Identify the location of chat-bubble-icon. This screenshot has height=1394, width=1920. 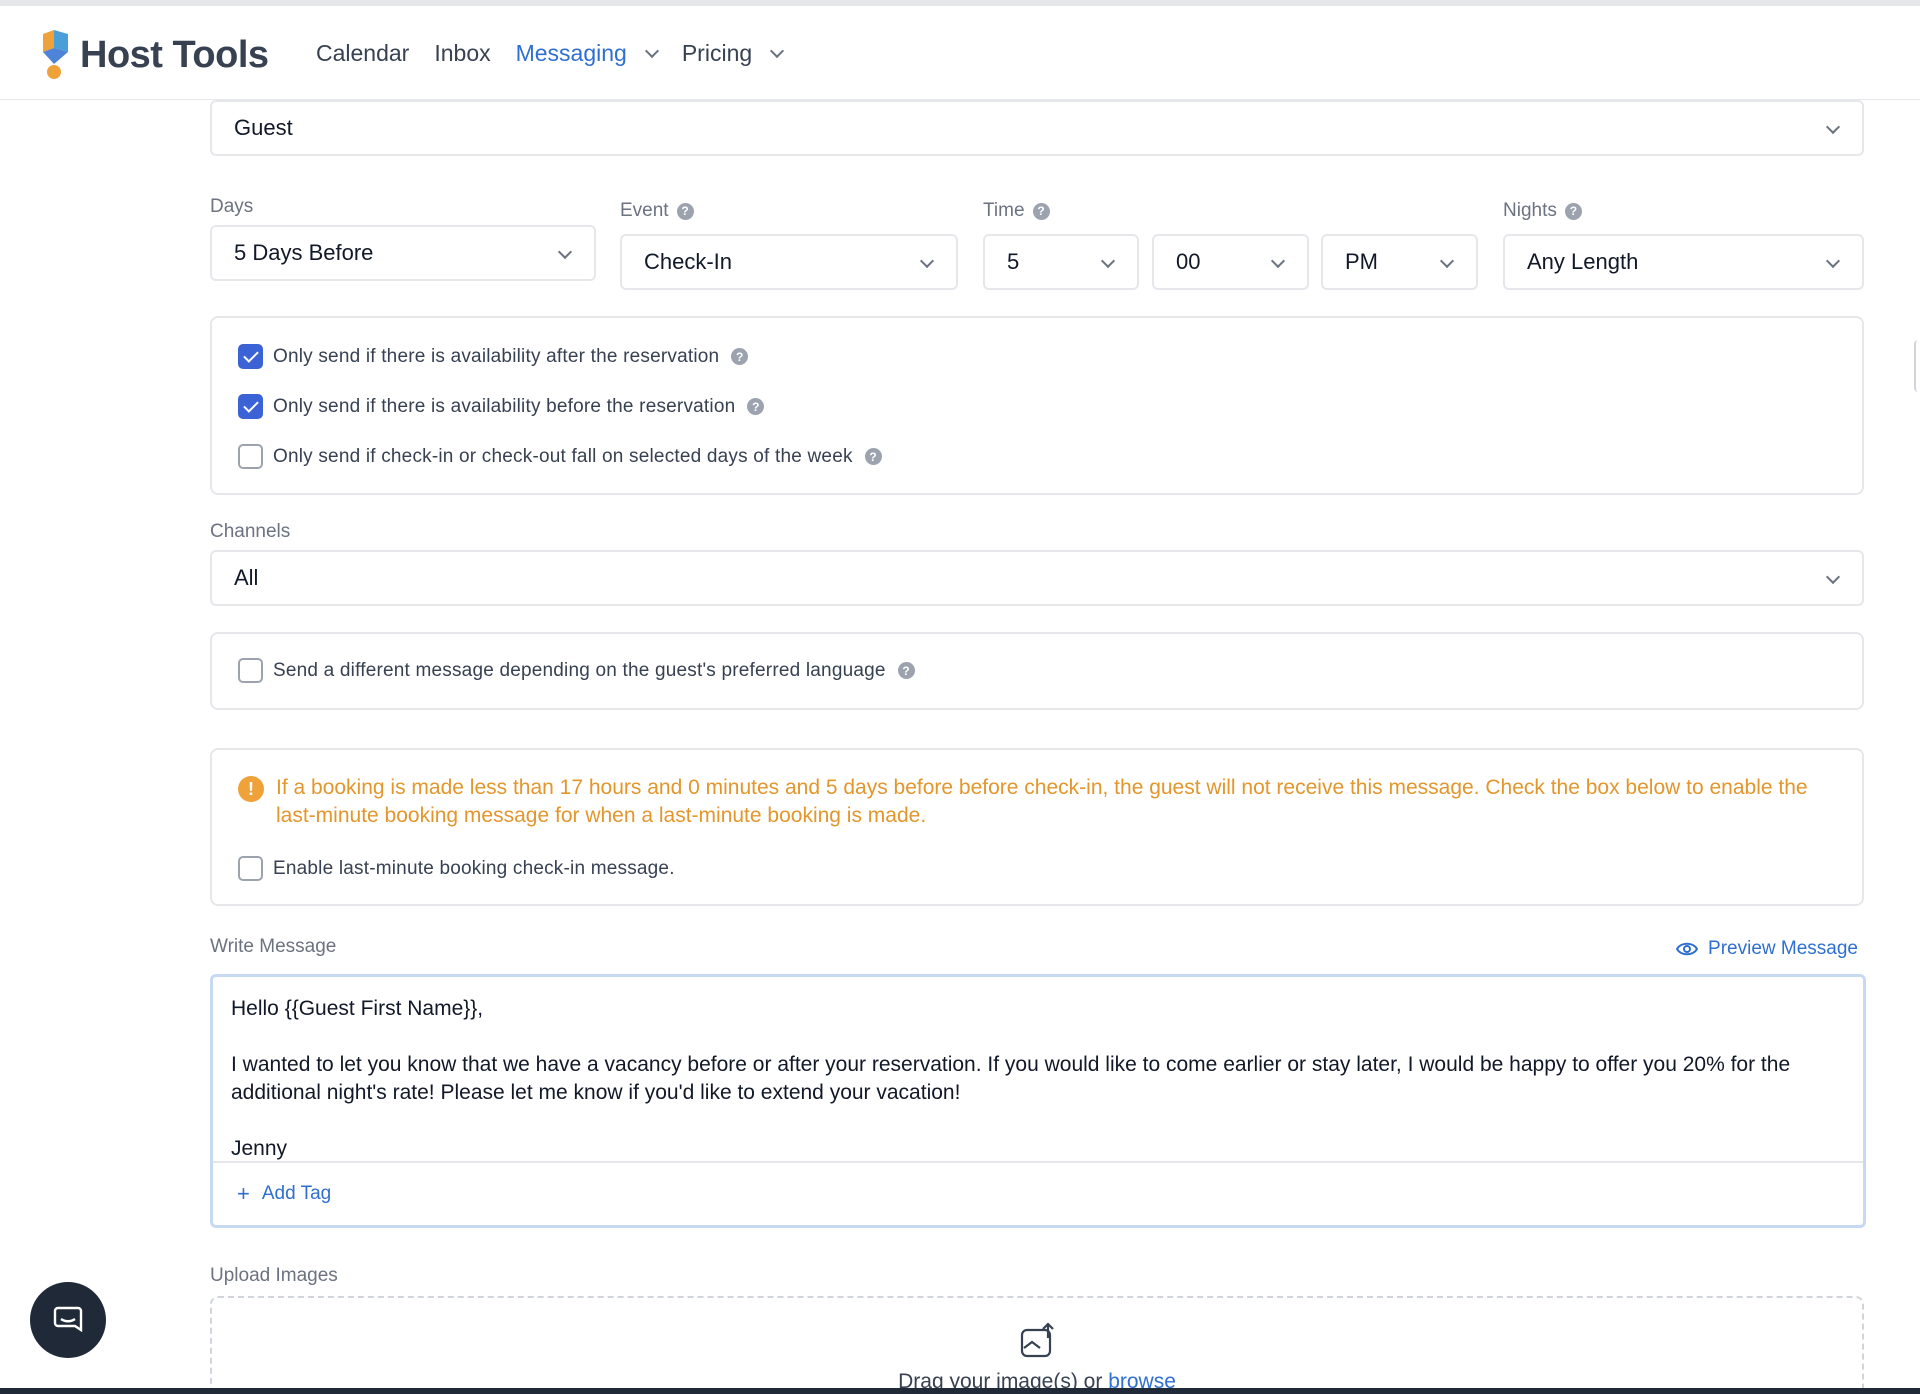
(68, 1320).